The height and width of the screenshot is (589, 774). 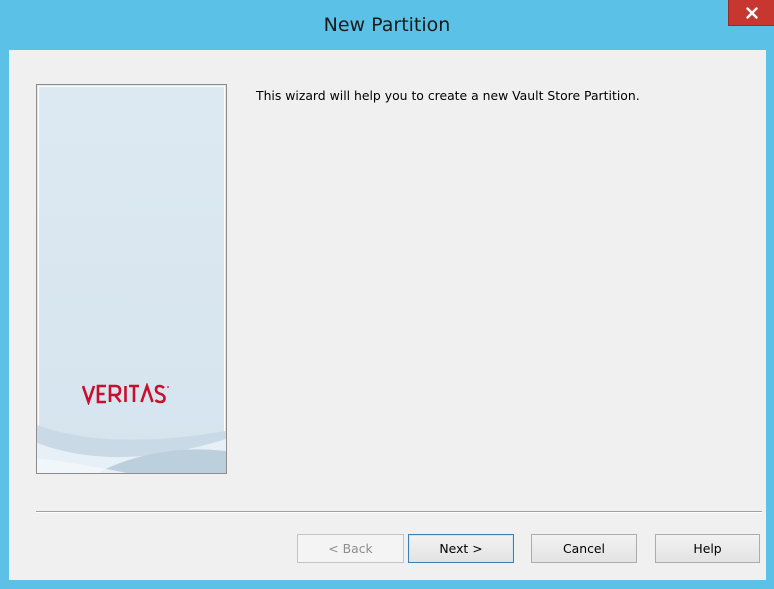 What do you see at coordinates (131, 449) in the screenshot?
I see `decorative-waves` at bounding box center [131, 449].